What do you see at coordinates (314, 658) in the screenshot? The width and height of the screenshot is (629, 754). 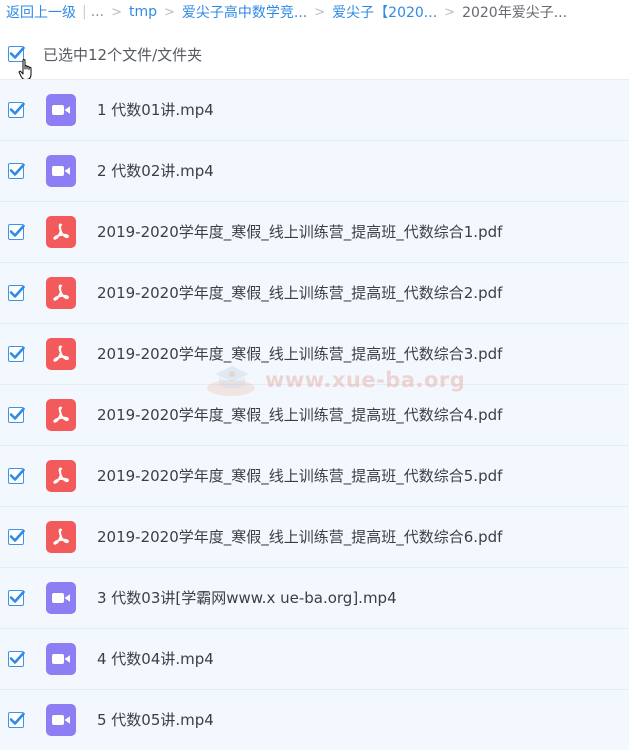 I see `file-row: 4 代数04讲.mp4` at bounding box center [314, 658].